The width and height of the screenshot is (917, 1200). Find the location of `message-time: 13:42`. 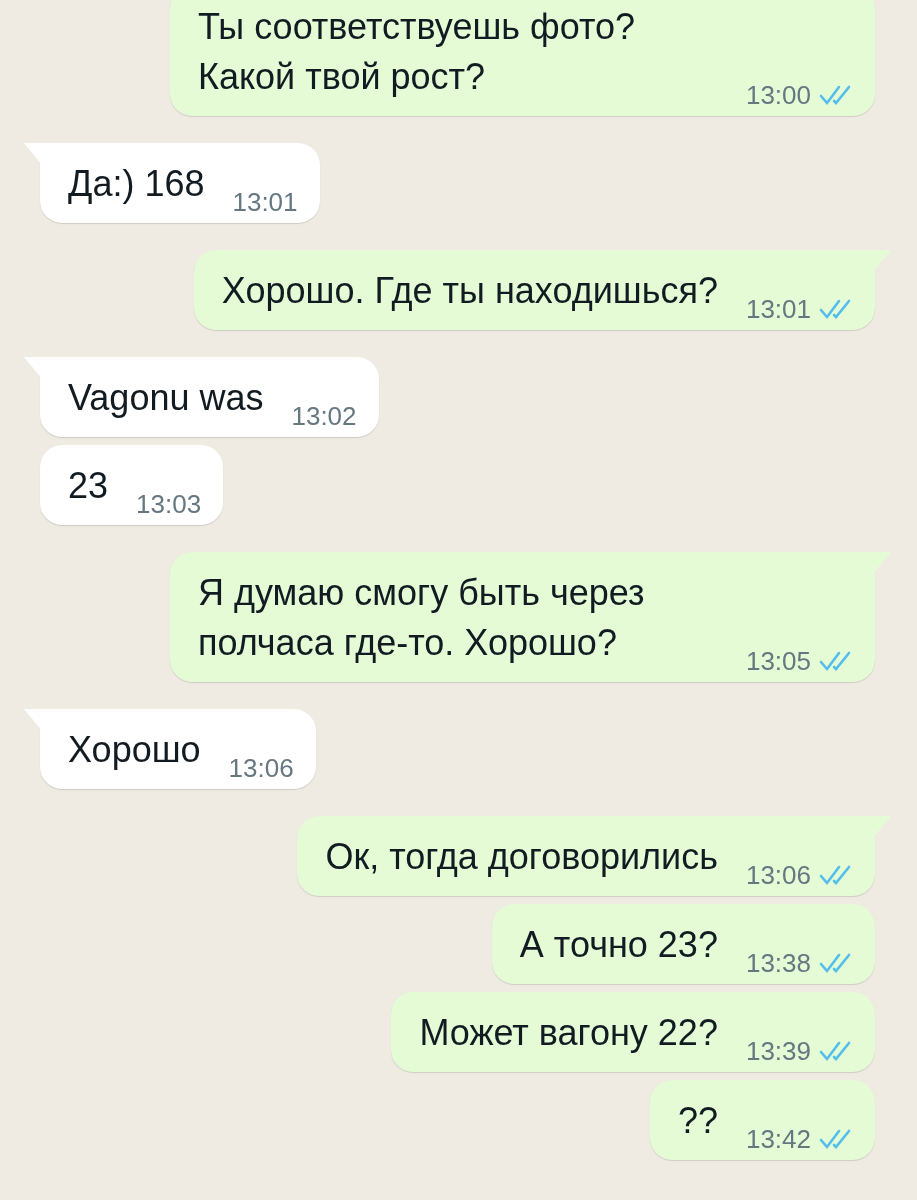

message-time: 13:42 is located at coordinates (778, 1139).